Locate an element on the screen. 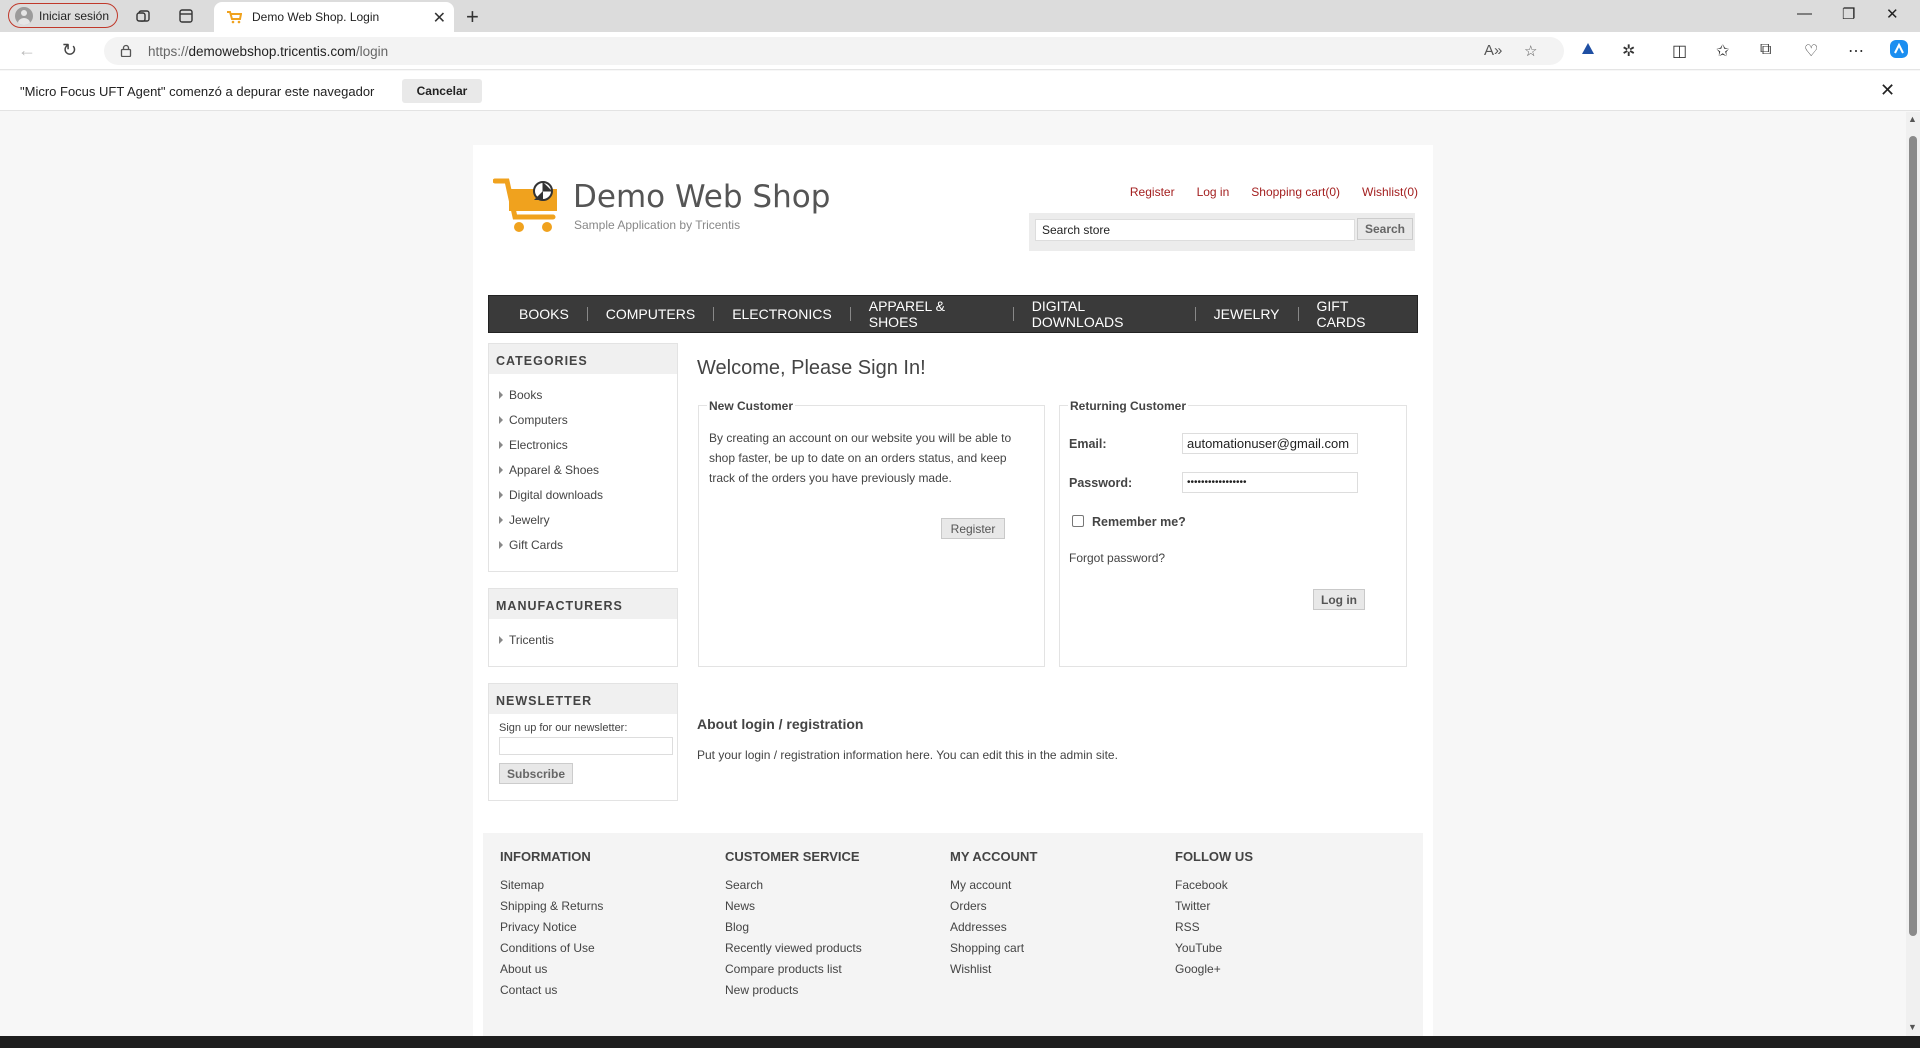  footer-link: Twitter is located at coordinates (1214, 909).